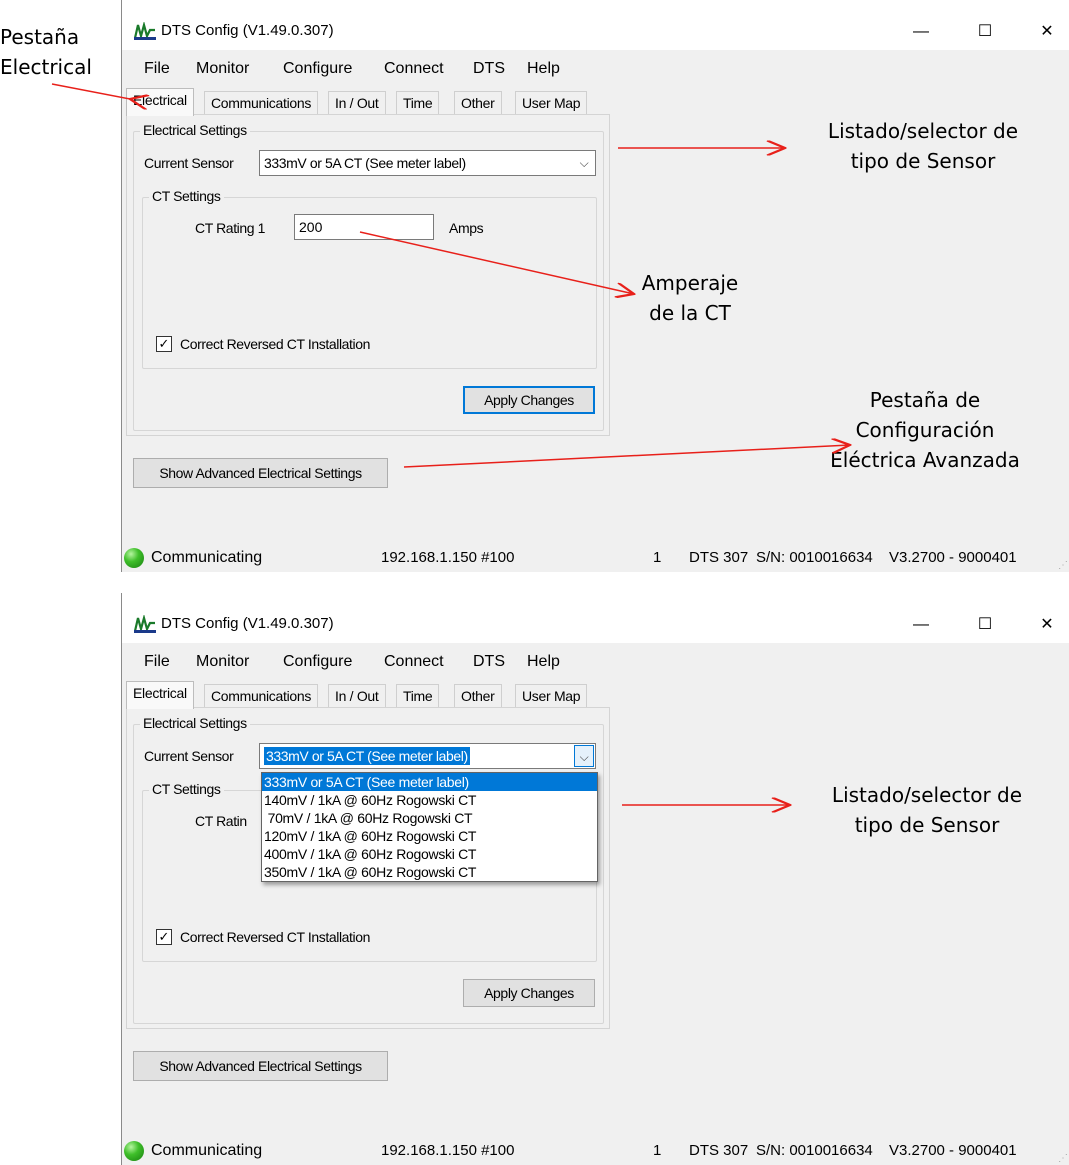 Image resolution: width=1069 pixels, height=1165 pixels. Describe the element at coordinates (429, 818) in the screenshot. I see `sensor-option: 70mV / 1kA @ 60Hz Rogowski CT` at that location.